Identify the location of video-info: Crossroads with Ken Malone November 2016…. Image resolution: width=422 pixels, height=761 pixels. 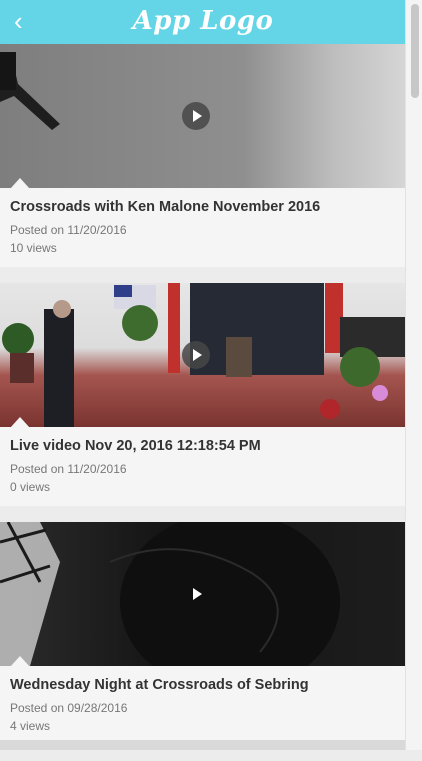
(203, 227).